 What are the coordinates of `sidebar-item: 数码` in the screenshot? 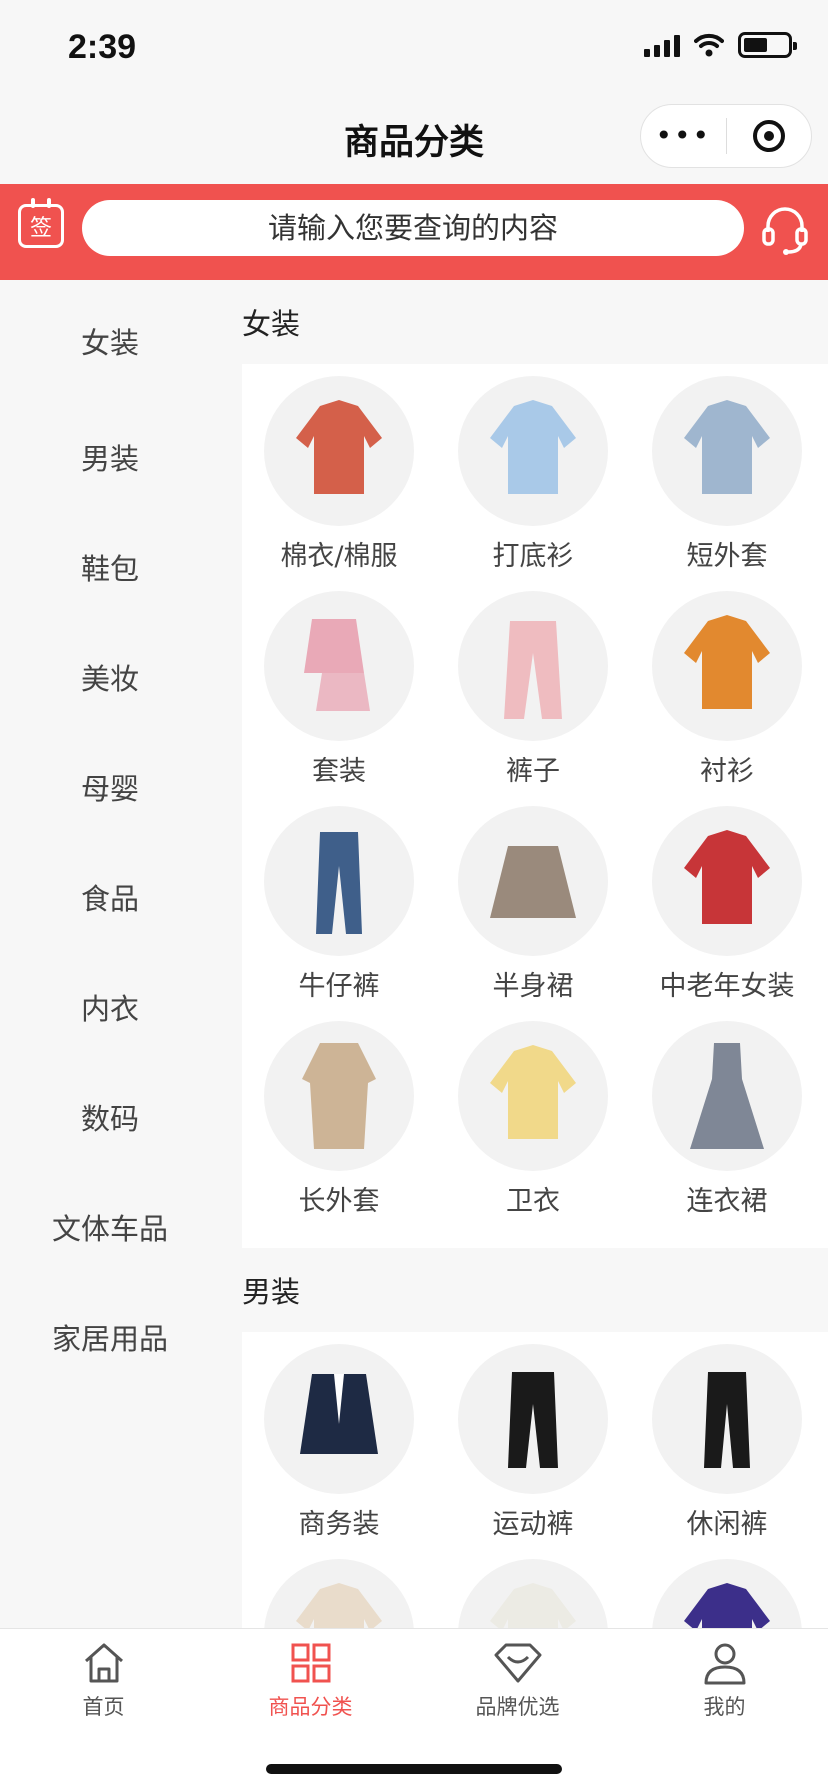 It's located at (110, 1117).